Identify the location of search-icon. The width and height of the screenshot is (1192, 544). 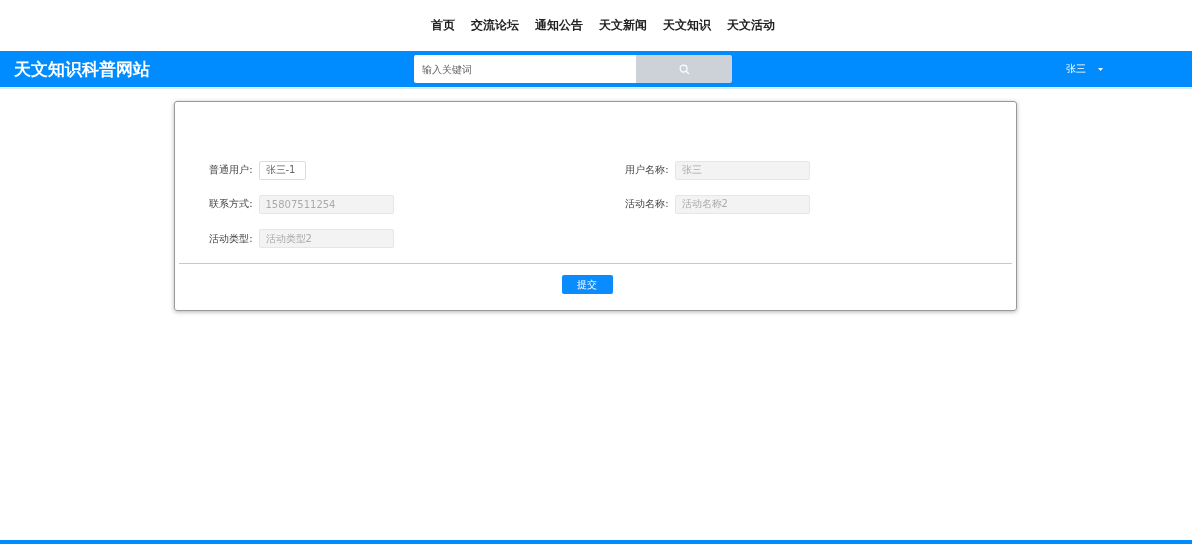
(684, 69).